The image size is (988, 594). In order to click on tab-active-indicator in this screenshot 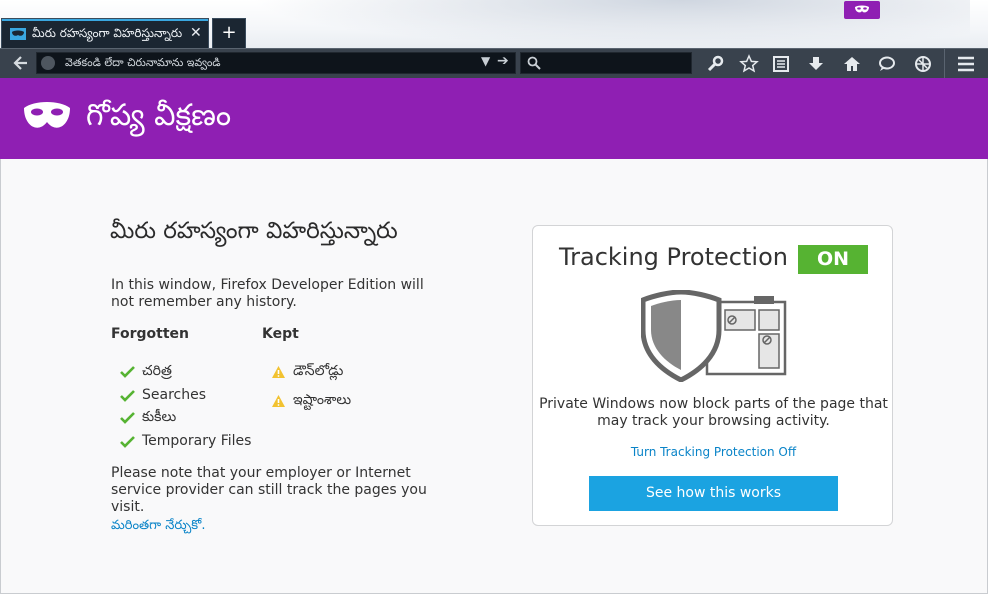, I will do `click(105, 20)`.